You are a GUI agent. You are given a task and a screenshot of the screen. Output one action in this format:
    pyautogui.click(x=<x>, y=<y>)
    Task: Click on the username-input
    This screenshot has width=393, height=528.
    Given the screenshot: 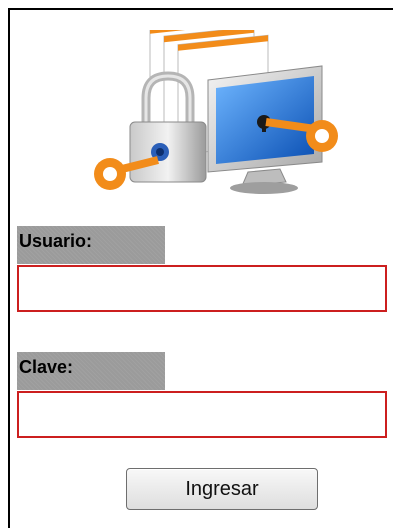 What is the action you would take?
    pyautogui.click(x=202, y=288)
    